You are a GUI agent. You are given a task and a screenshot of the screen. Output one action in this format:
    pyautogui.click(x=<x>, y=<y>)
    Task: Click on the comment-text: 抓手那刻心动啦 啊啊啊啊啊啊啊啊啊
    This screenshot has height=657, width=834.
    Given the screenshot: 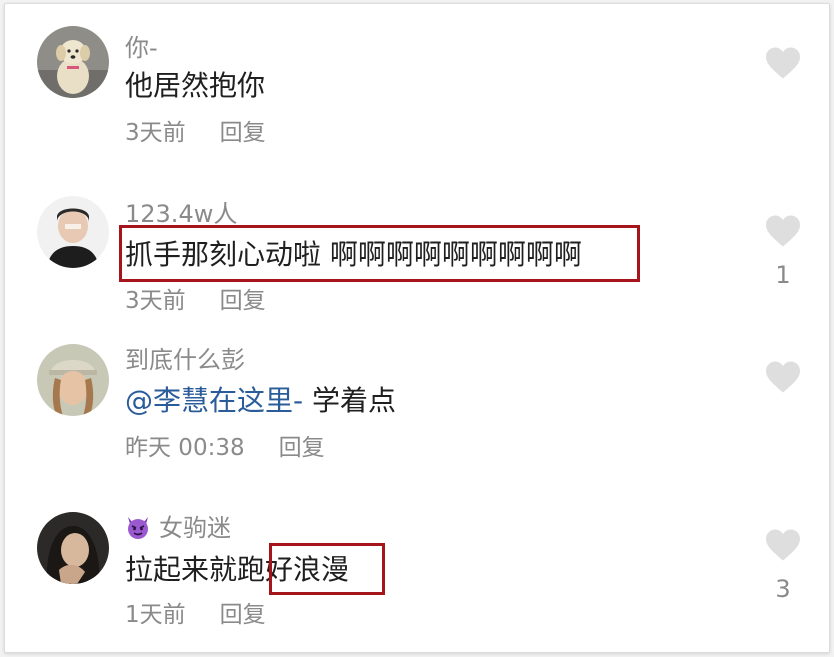 What is the action you would take?
    pyautogui.click(x=353, y=254)
    